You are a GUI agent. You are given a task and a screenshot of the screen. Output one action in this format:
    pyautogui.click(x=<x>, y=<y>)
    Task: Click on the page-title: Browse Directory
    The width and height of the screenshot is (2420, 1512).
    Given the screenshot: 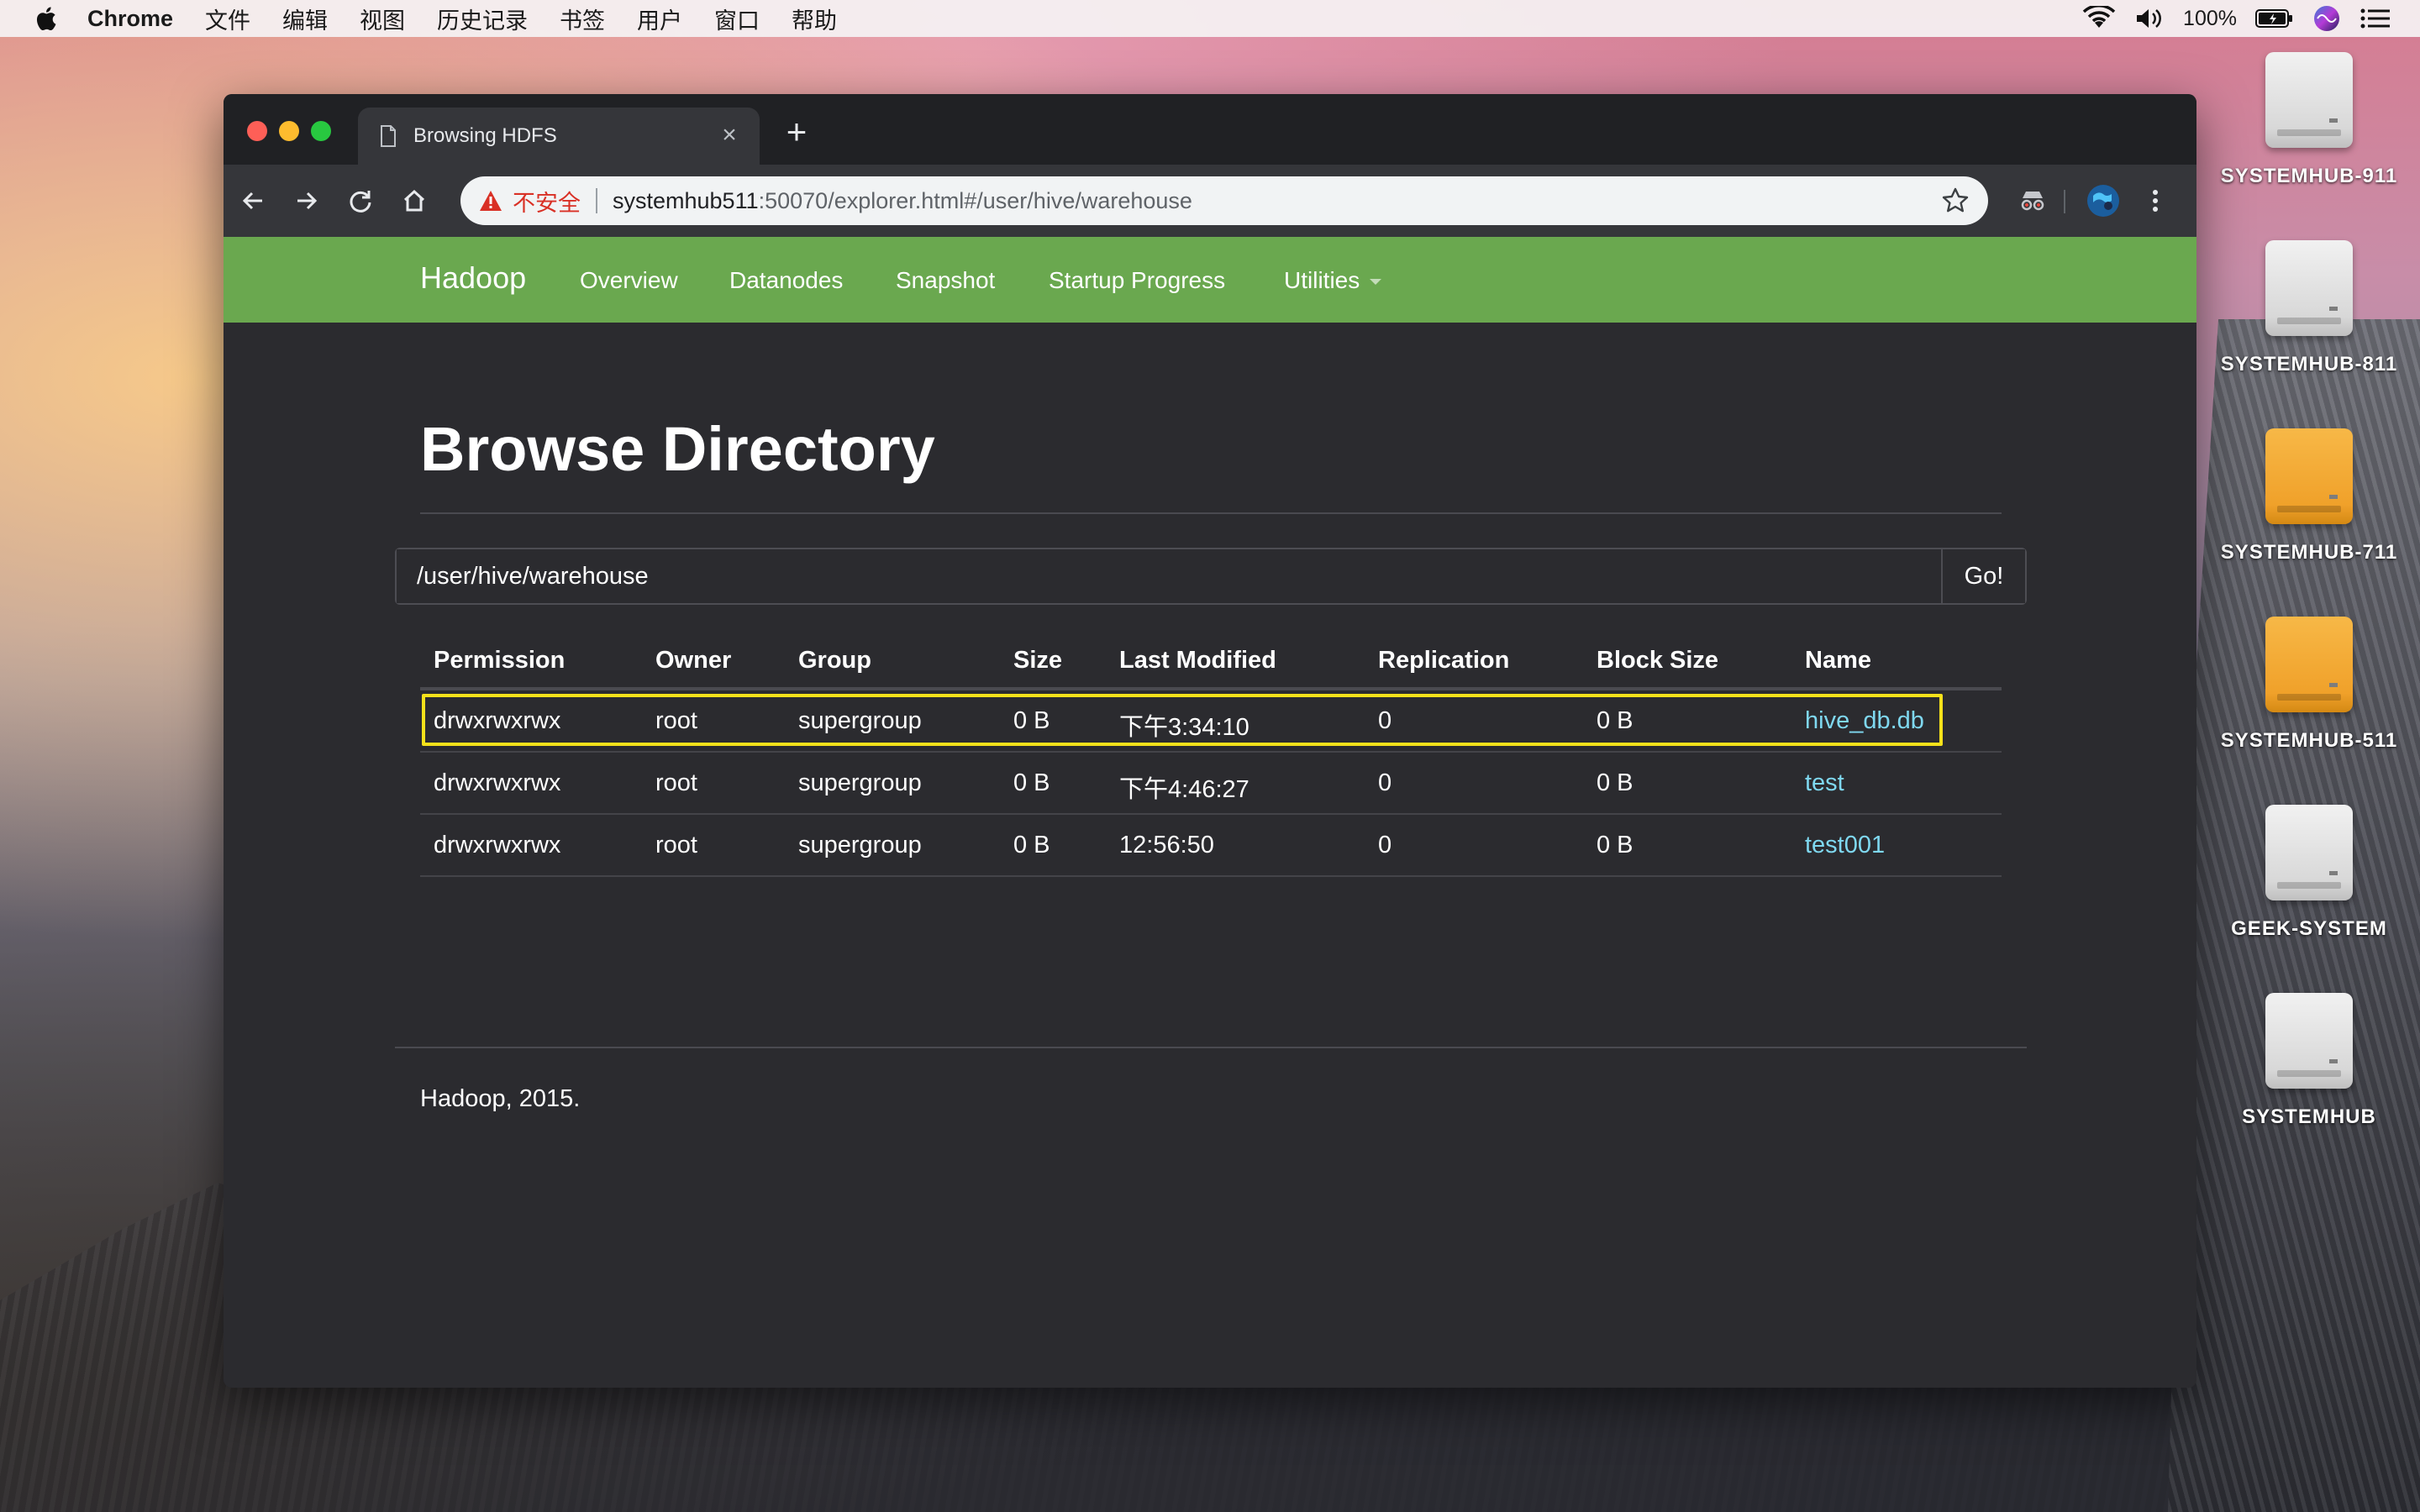 What is the action you would take?
    pyautogui.click(x=677, y=449)
    